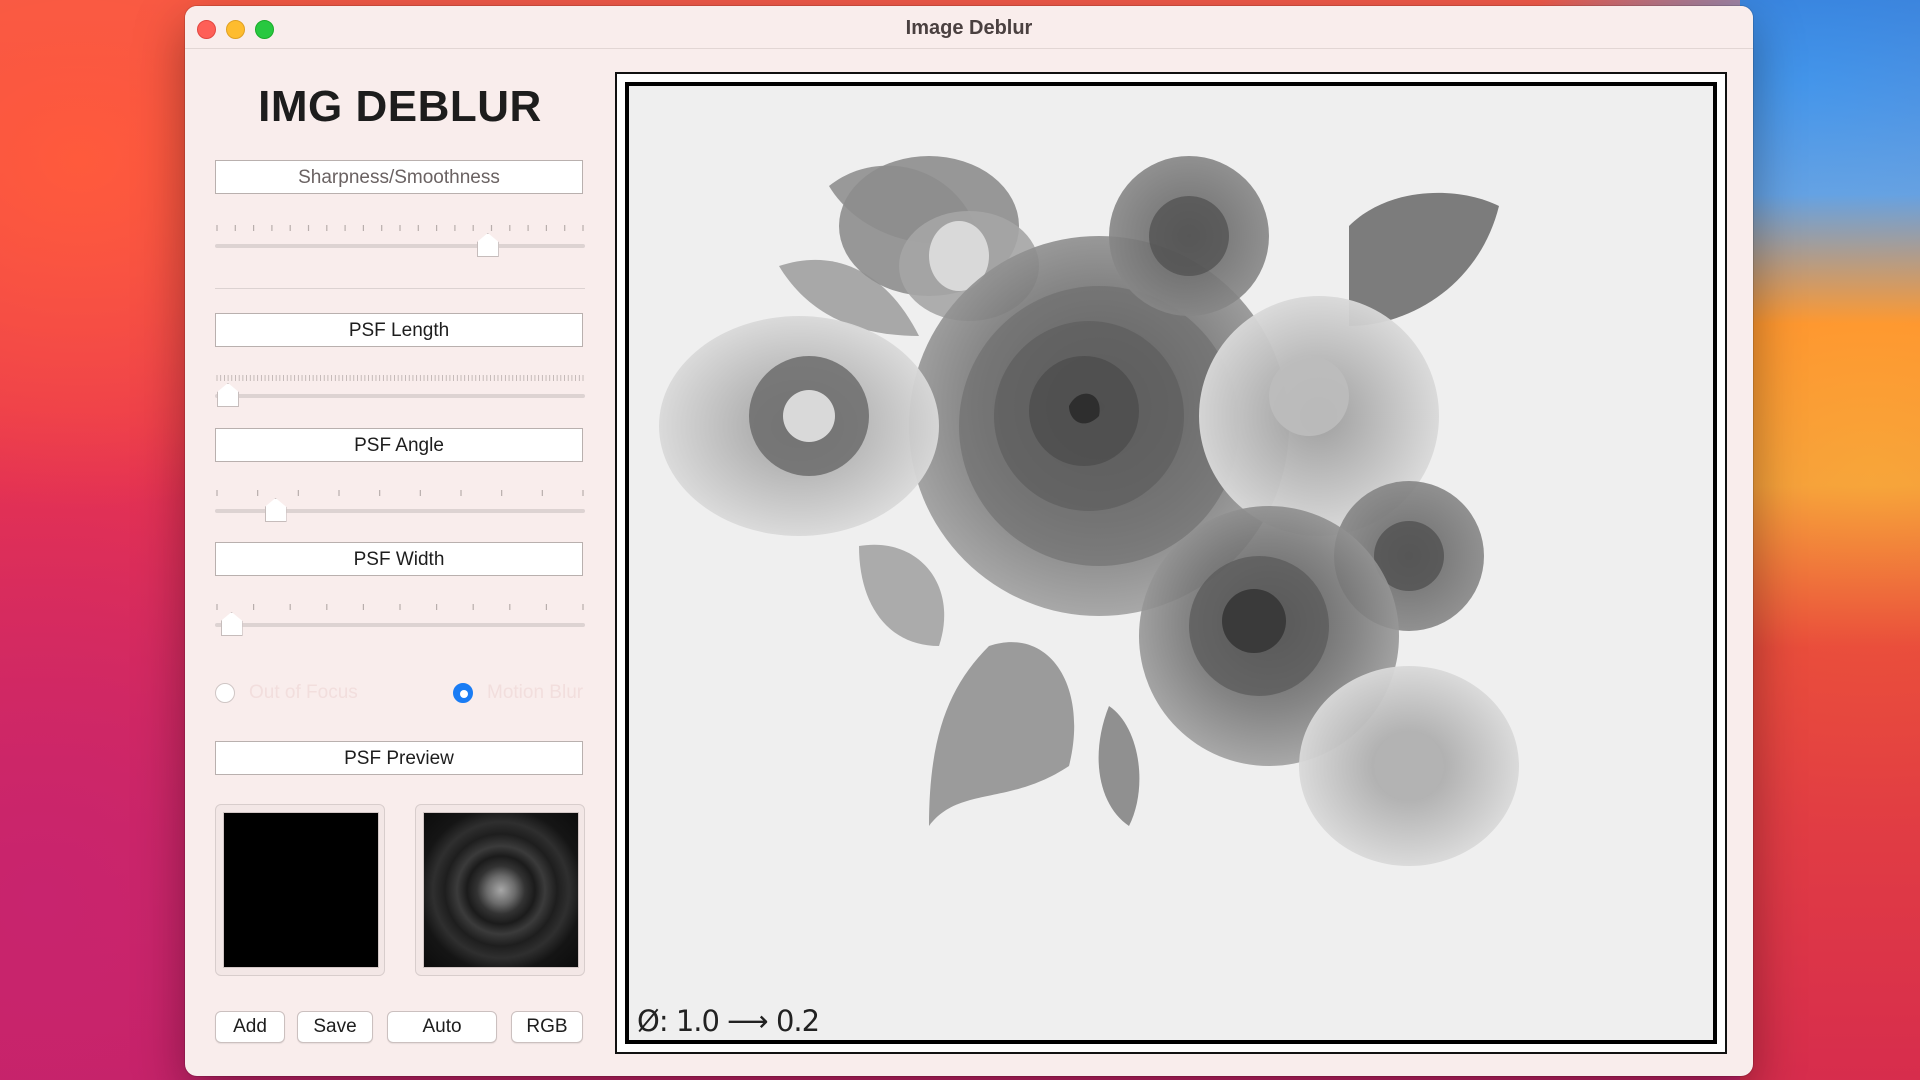 The width and height of the screenshot is (1920, 1080). Describe the element at coordinates (400, 622) in the screenshot. I see `psf-width-slider` at that location.